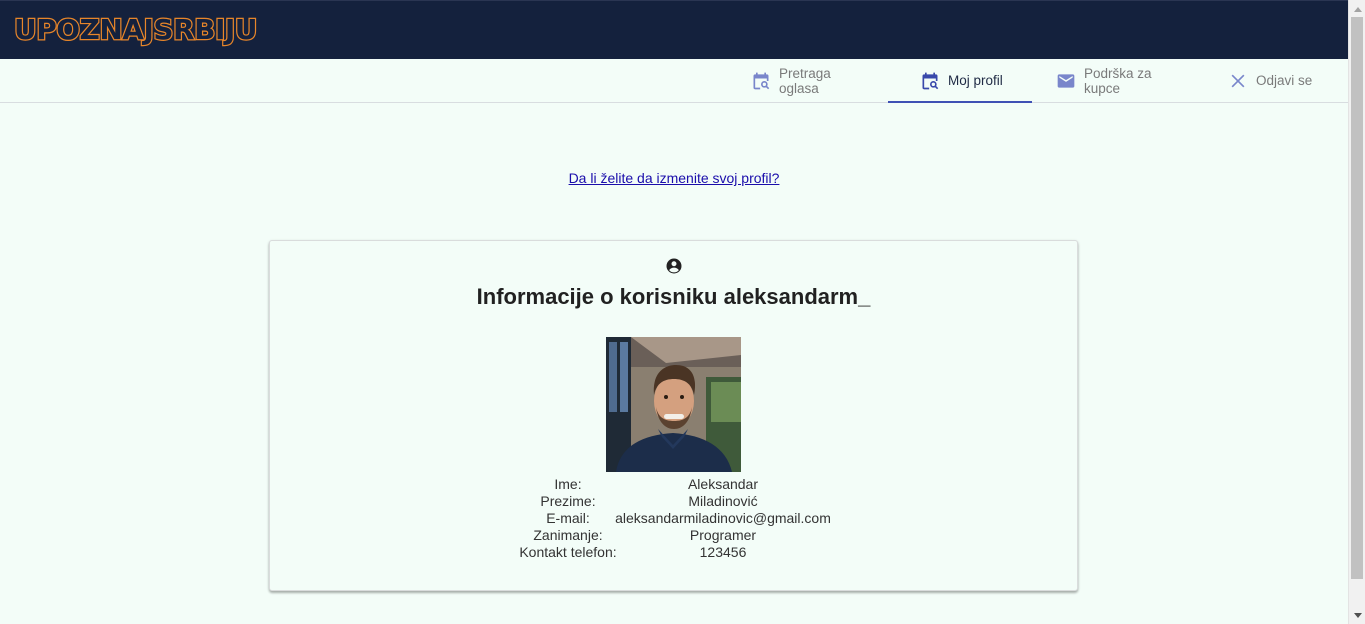  I want to click on card-title: Informacije o korisniku aleksandarm_, so click(673, 296).